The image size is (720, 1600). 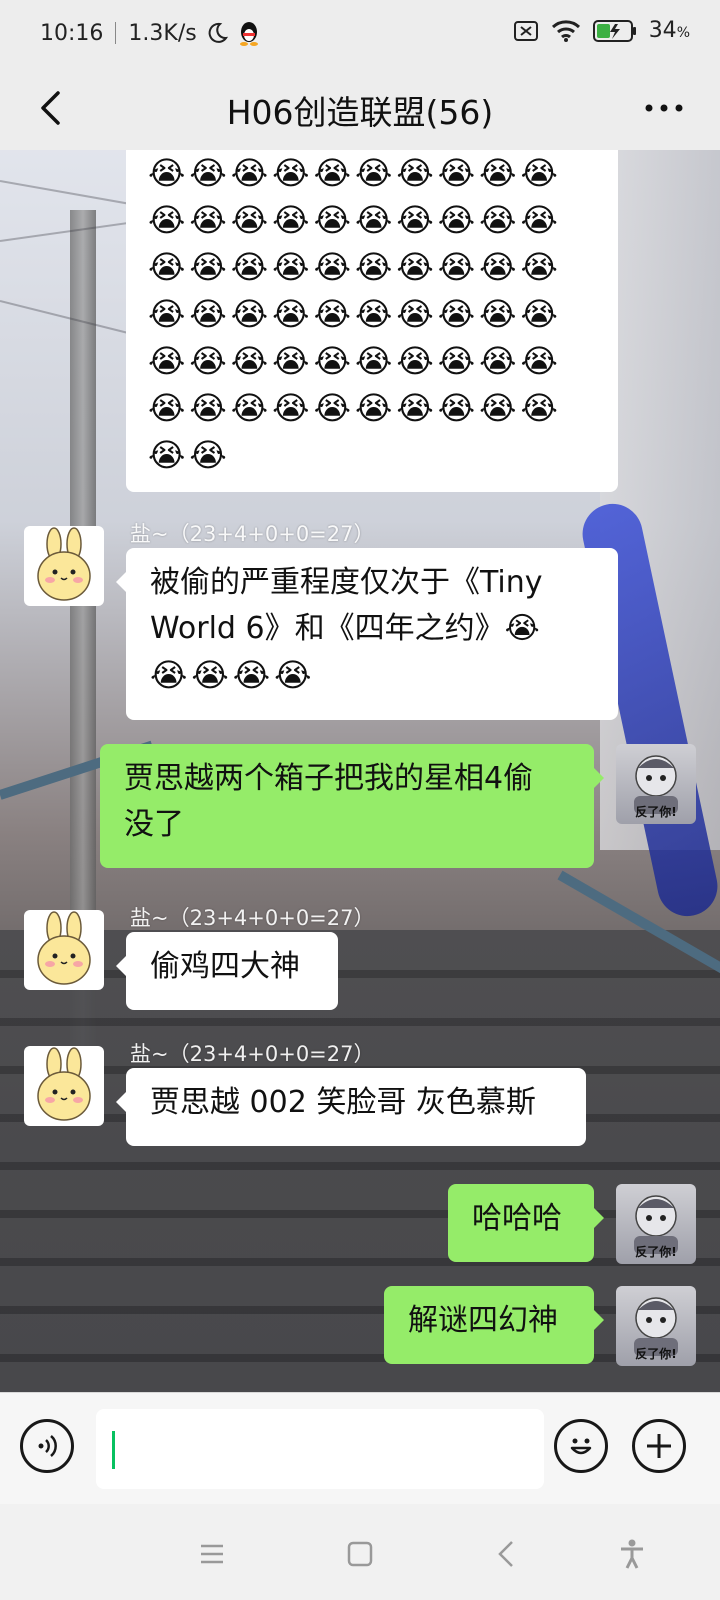 What do you see at coordinates (483, 1320) in the screenshot?
I see `message-text: 解谜四幻神` at bounding box center [483, 1320].